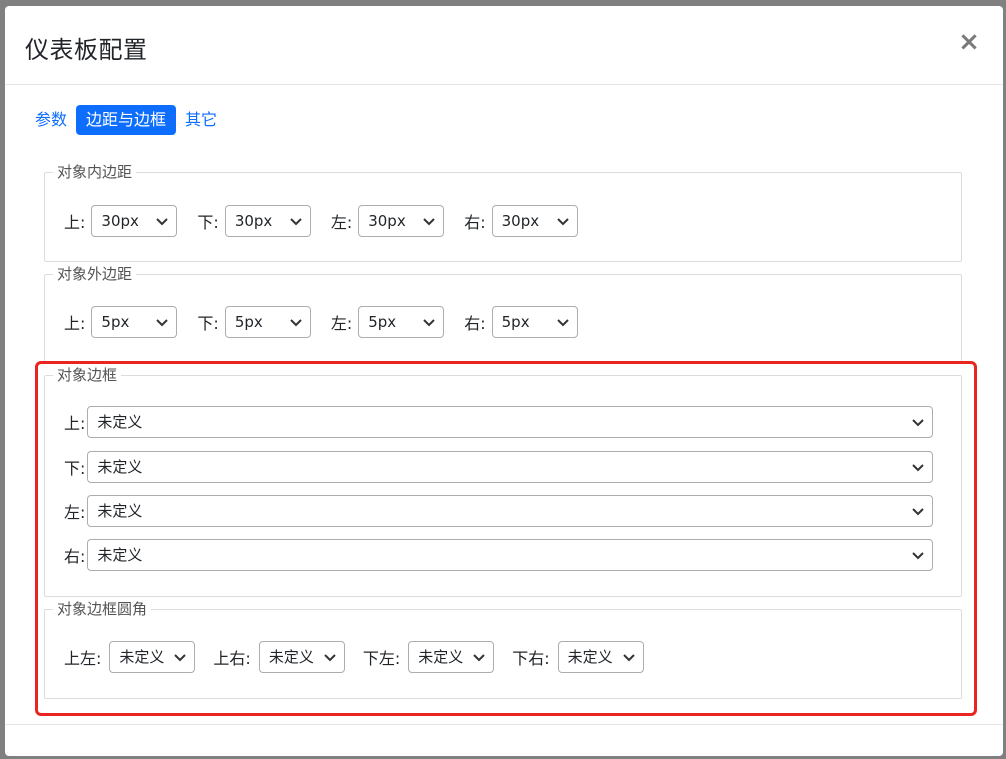 Image resolution: width=1006 pixels, height=759 pixels. I want to click on tab-bar: 参数 边距与边框 其它, so click(126, 120).